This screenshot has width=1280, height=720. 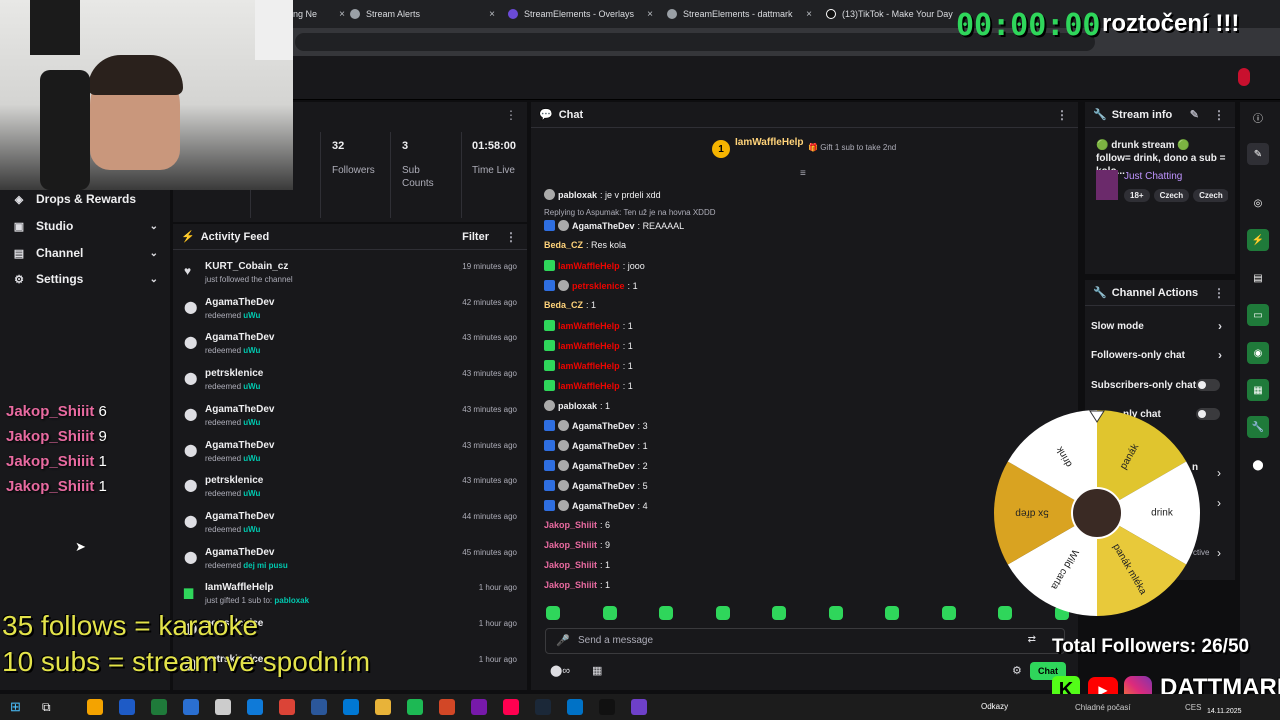 What do you see at coordinates (1153, 176) in the screenshot?
I see `category-link: Just Chatting` at bounding box center [1153, 176].